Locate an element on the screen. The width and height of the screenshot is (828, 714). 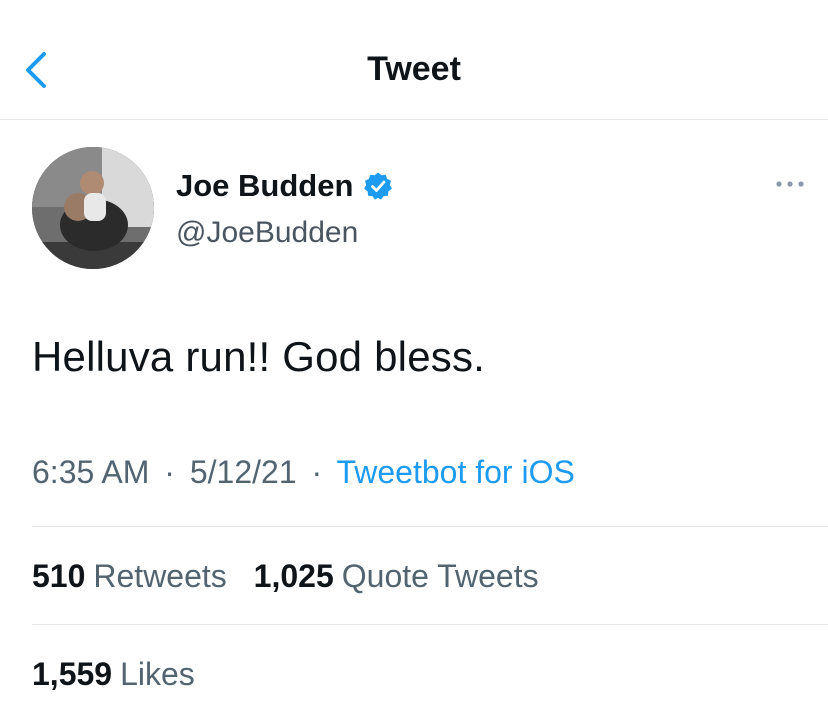
author-name: Joe Budden is located at coordinates (265, 185).